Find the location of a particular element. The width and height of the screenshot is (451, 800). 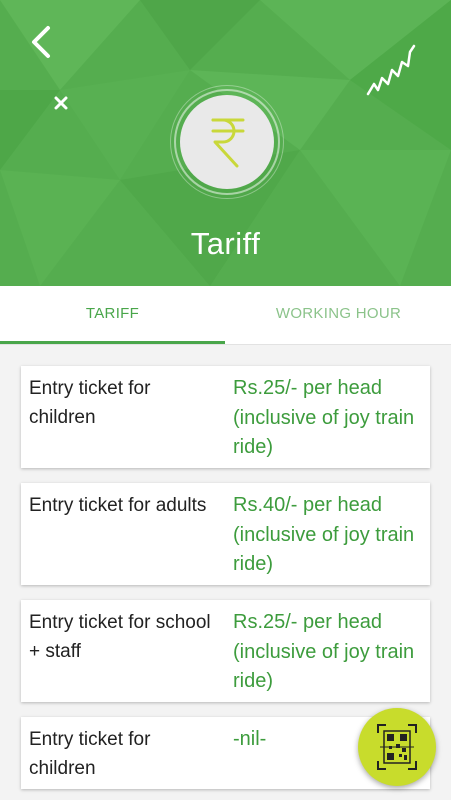

tariff-label: Entry ticket for adults is located at coordinates (118, 505).